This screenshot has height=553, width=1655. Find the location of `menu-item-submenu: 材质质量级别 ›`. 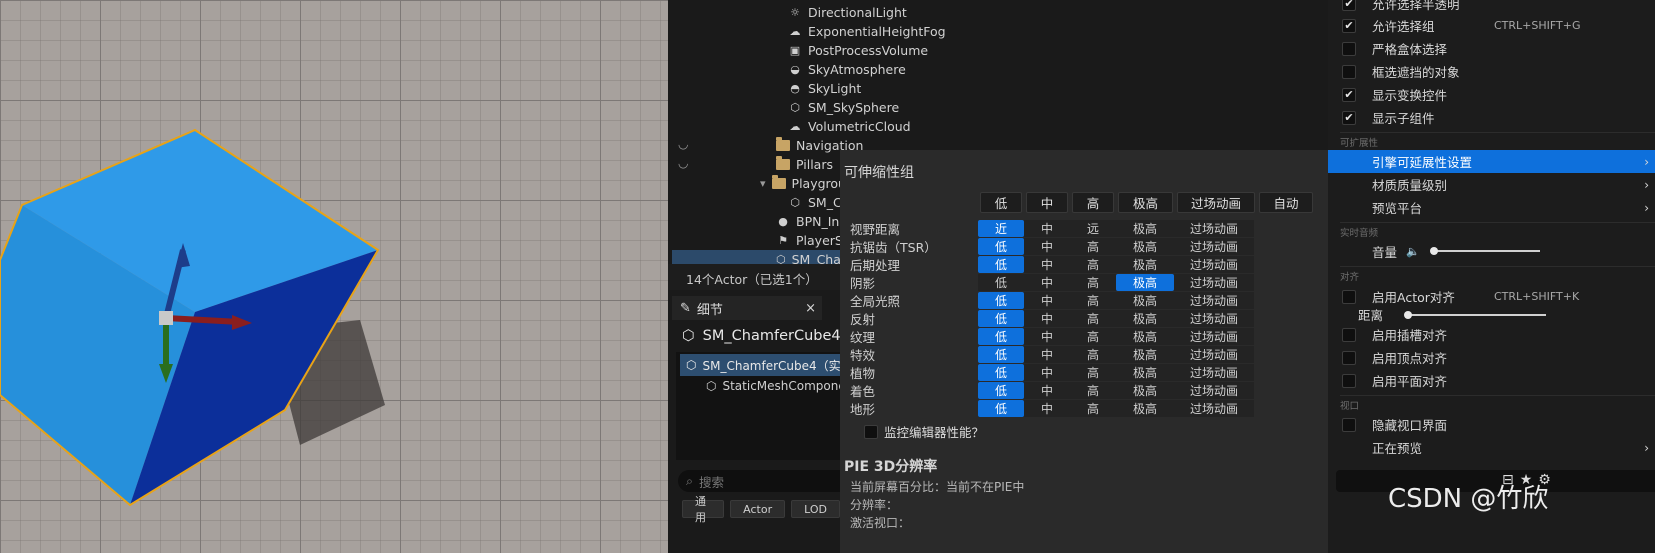

menu-item-submenu: 材质质量级别 › is located at coordinates (1491, 184).